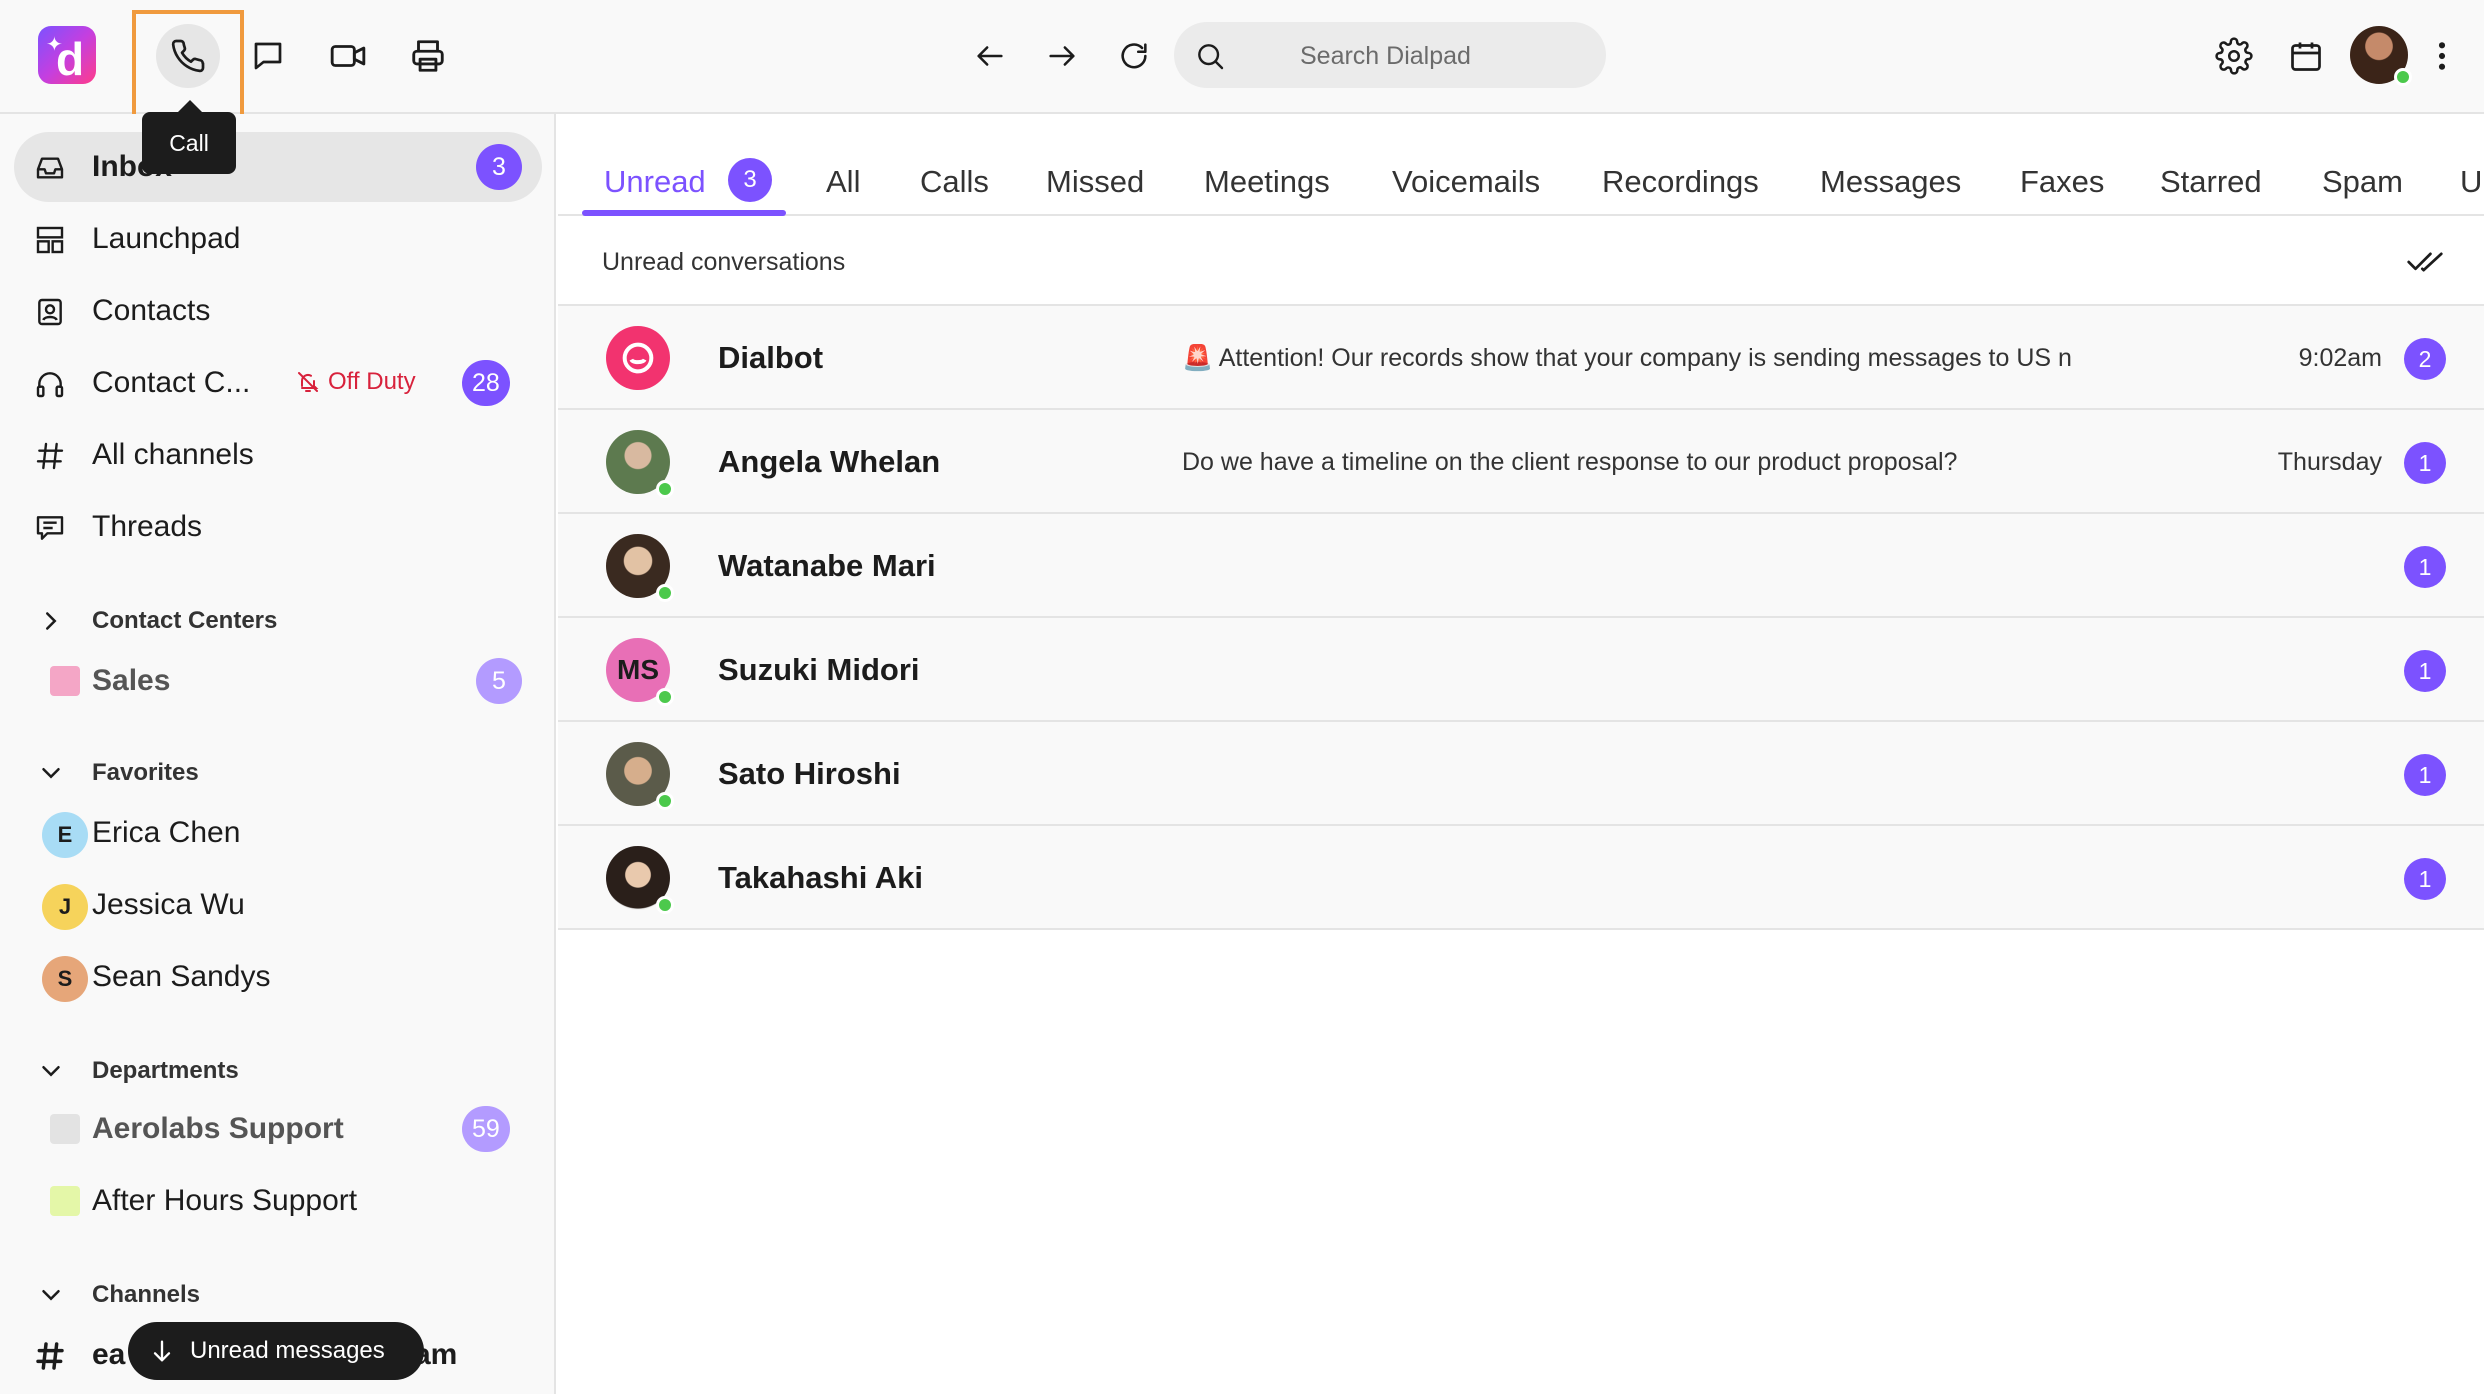 This screenshot has width=2484, height=1394. I want to click on tab-unread: Unread 3, so click(694, 185).